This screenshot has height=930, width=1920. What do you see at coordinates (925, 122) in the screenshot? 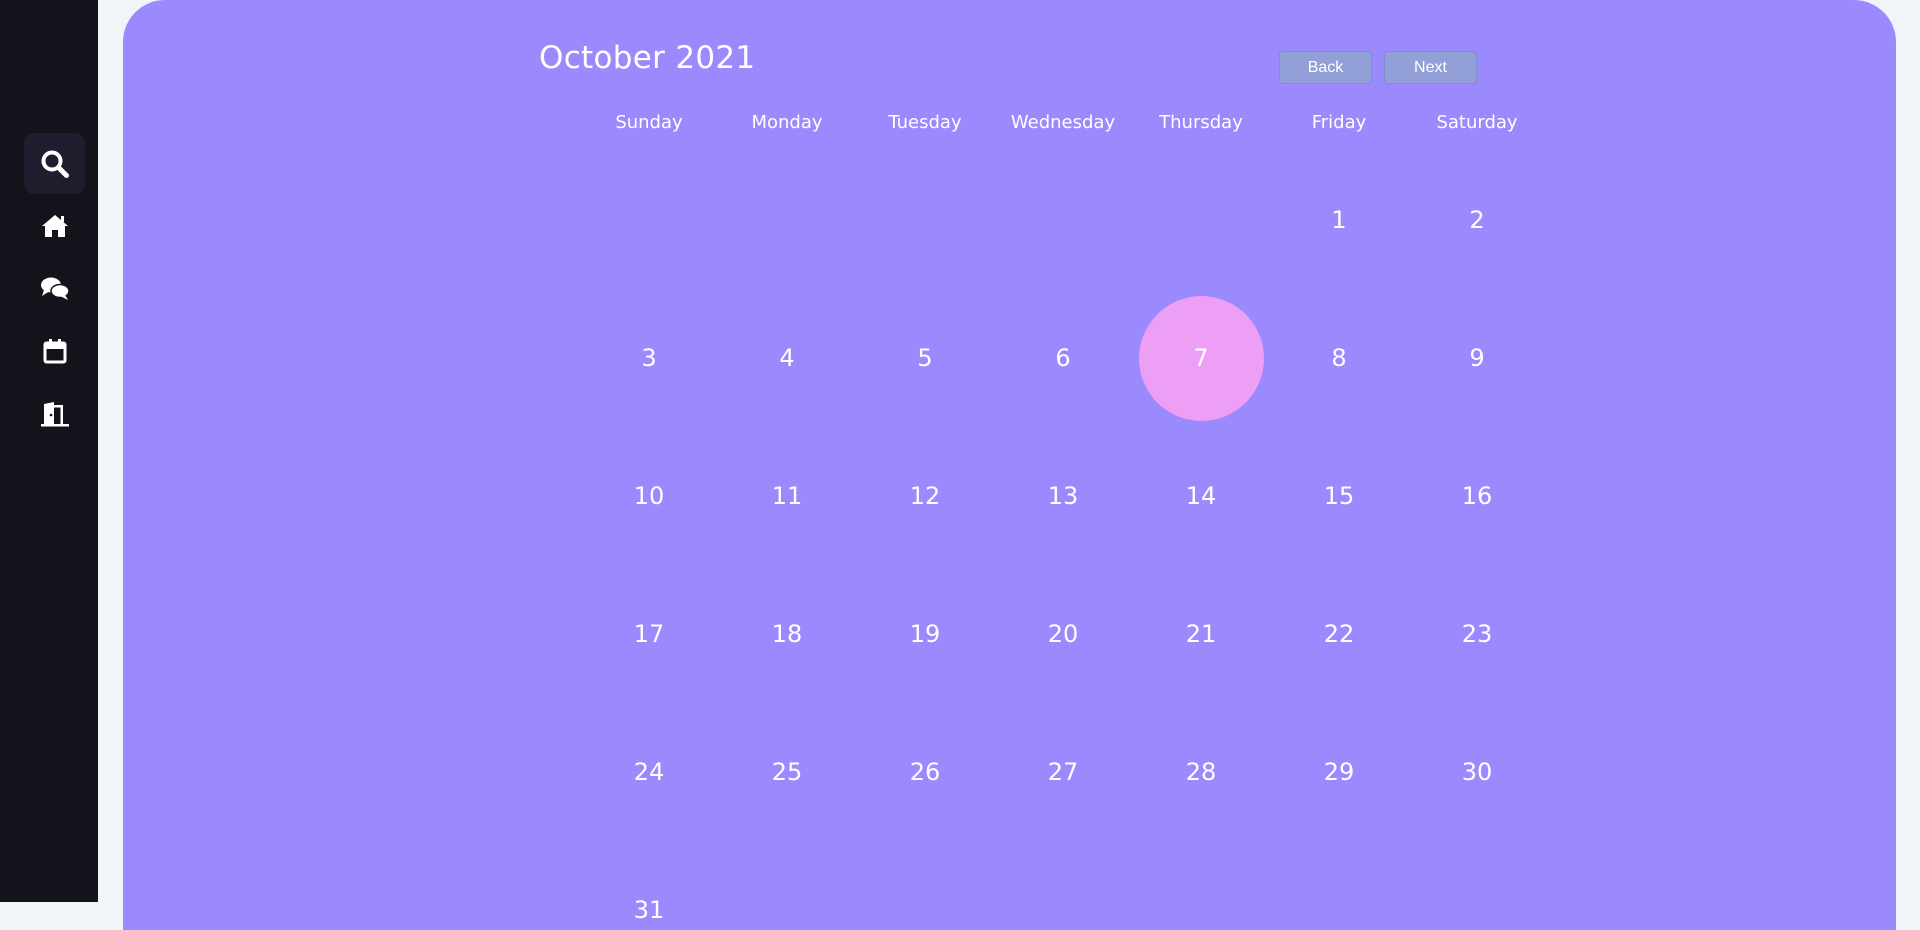
I see `weekday-tuesday: Tuesday` at bounding box center [925, 122].